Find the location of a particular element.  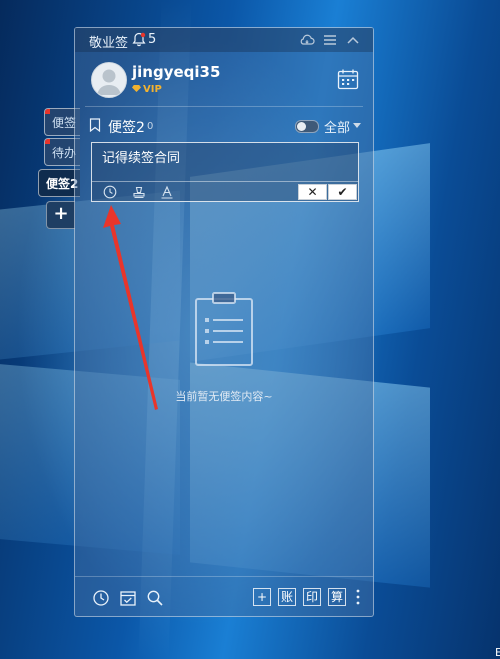

clipboard-icon is located at coordinates (224, 329).